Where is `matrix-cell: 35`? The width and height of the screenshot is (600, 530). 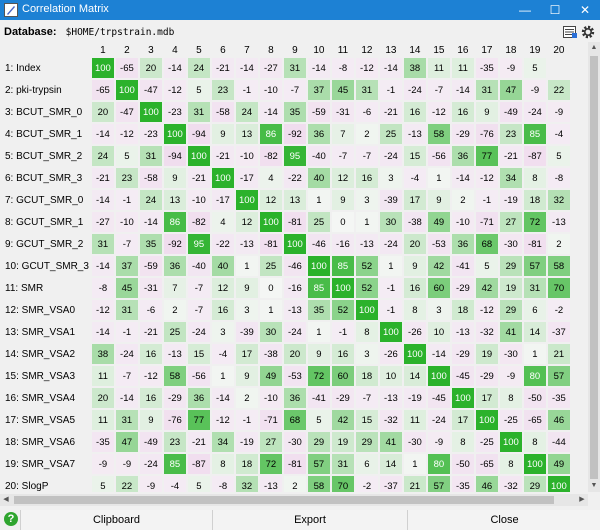 matrix-cell: 35 is located at coordinates (318, 310).